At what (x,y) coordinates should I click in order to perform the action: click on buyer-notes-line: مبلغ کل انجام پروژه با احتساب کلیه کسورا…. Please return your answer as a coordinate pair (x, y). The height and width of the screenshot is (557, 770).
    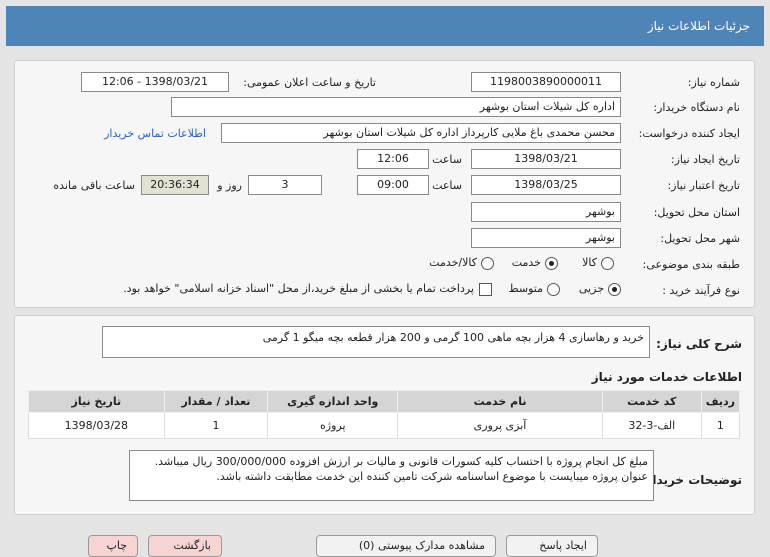
    Looking at the image, I should click on (401, 461).